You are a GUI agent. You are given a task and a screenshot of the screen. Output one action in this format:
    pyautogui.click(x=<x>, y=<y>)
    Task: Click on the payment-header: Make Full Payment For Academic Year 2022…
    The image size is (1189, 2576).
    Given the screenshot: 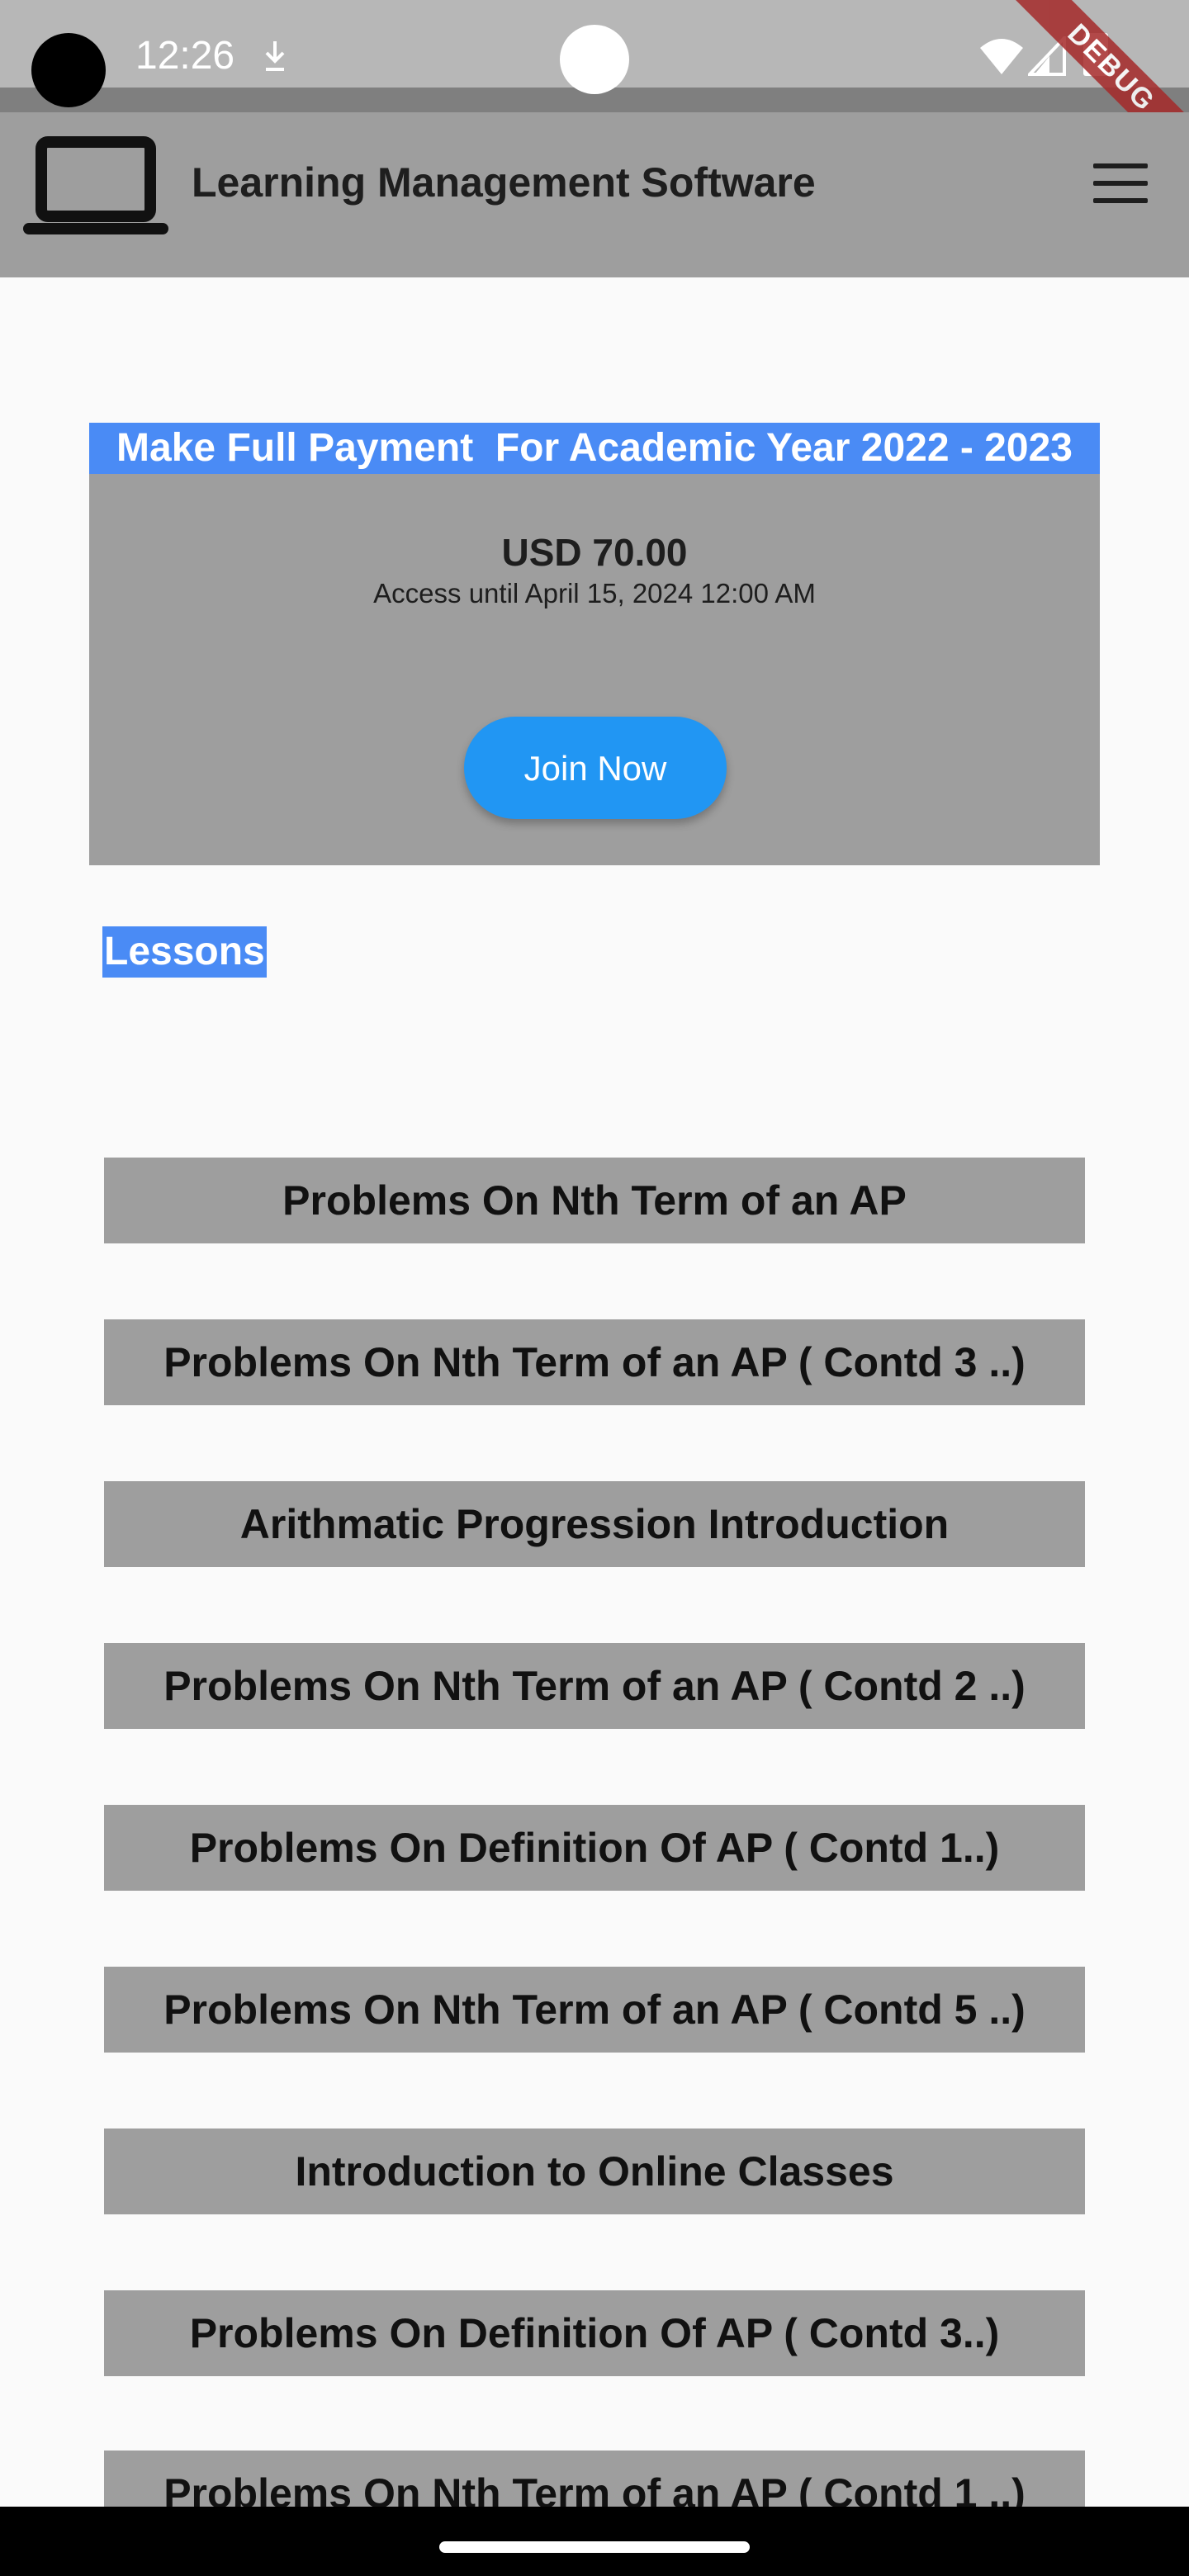 What is the action you would take?
    pyautogui.click(x=594, y=448)
    